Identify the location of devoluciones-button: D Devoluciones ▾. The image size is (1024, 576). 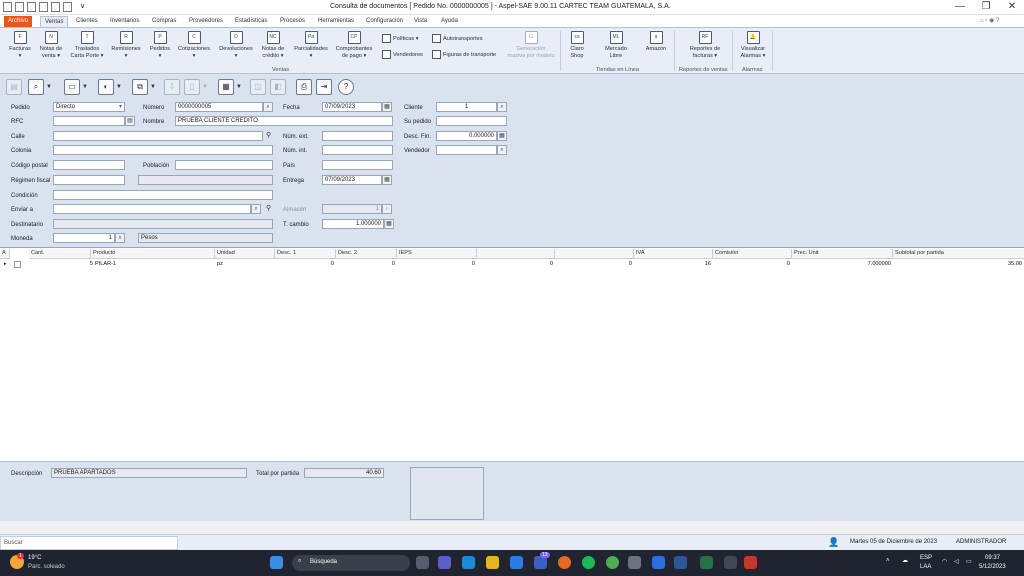
(236, 45).